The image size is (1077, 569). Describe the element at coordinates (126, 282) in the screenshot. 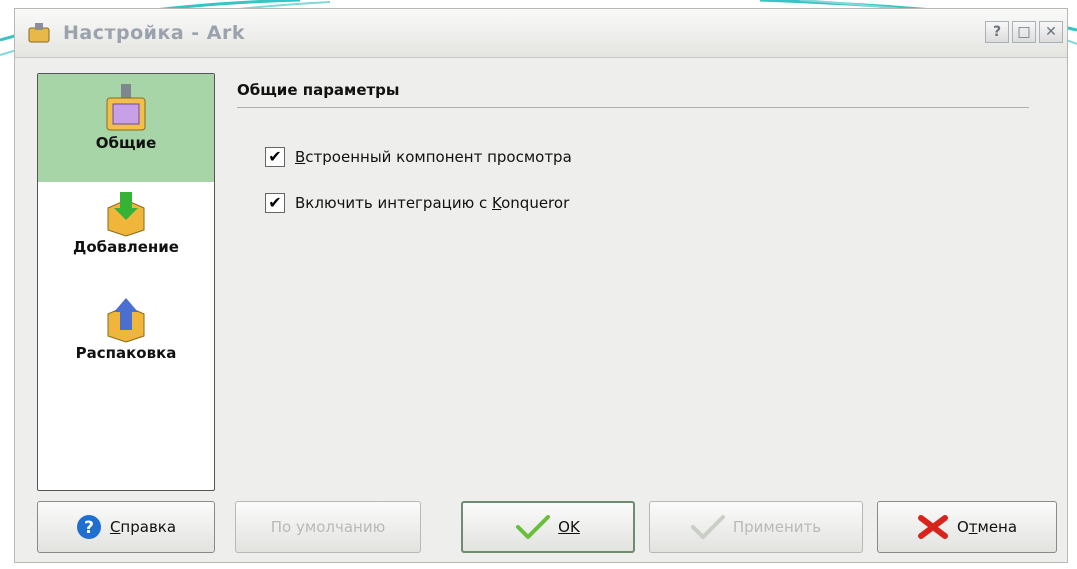

I see `page-list: Общие Добавление Распаковка` at that location.